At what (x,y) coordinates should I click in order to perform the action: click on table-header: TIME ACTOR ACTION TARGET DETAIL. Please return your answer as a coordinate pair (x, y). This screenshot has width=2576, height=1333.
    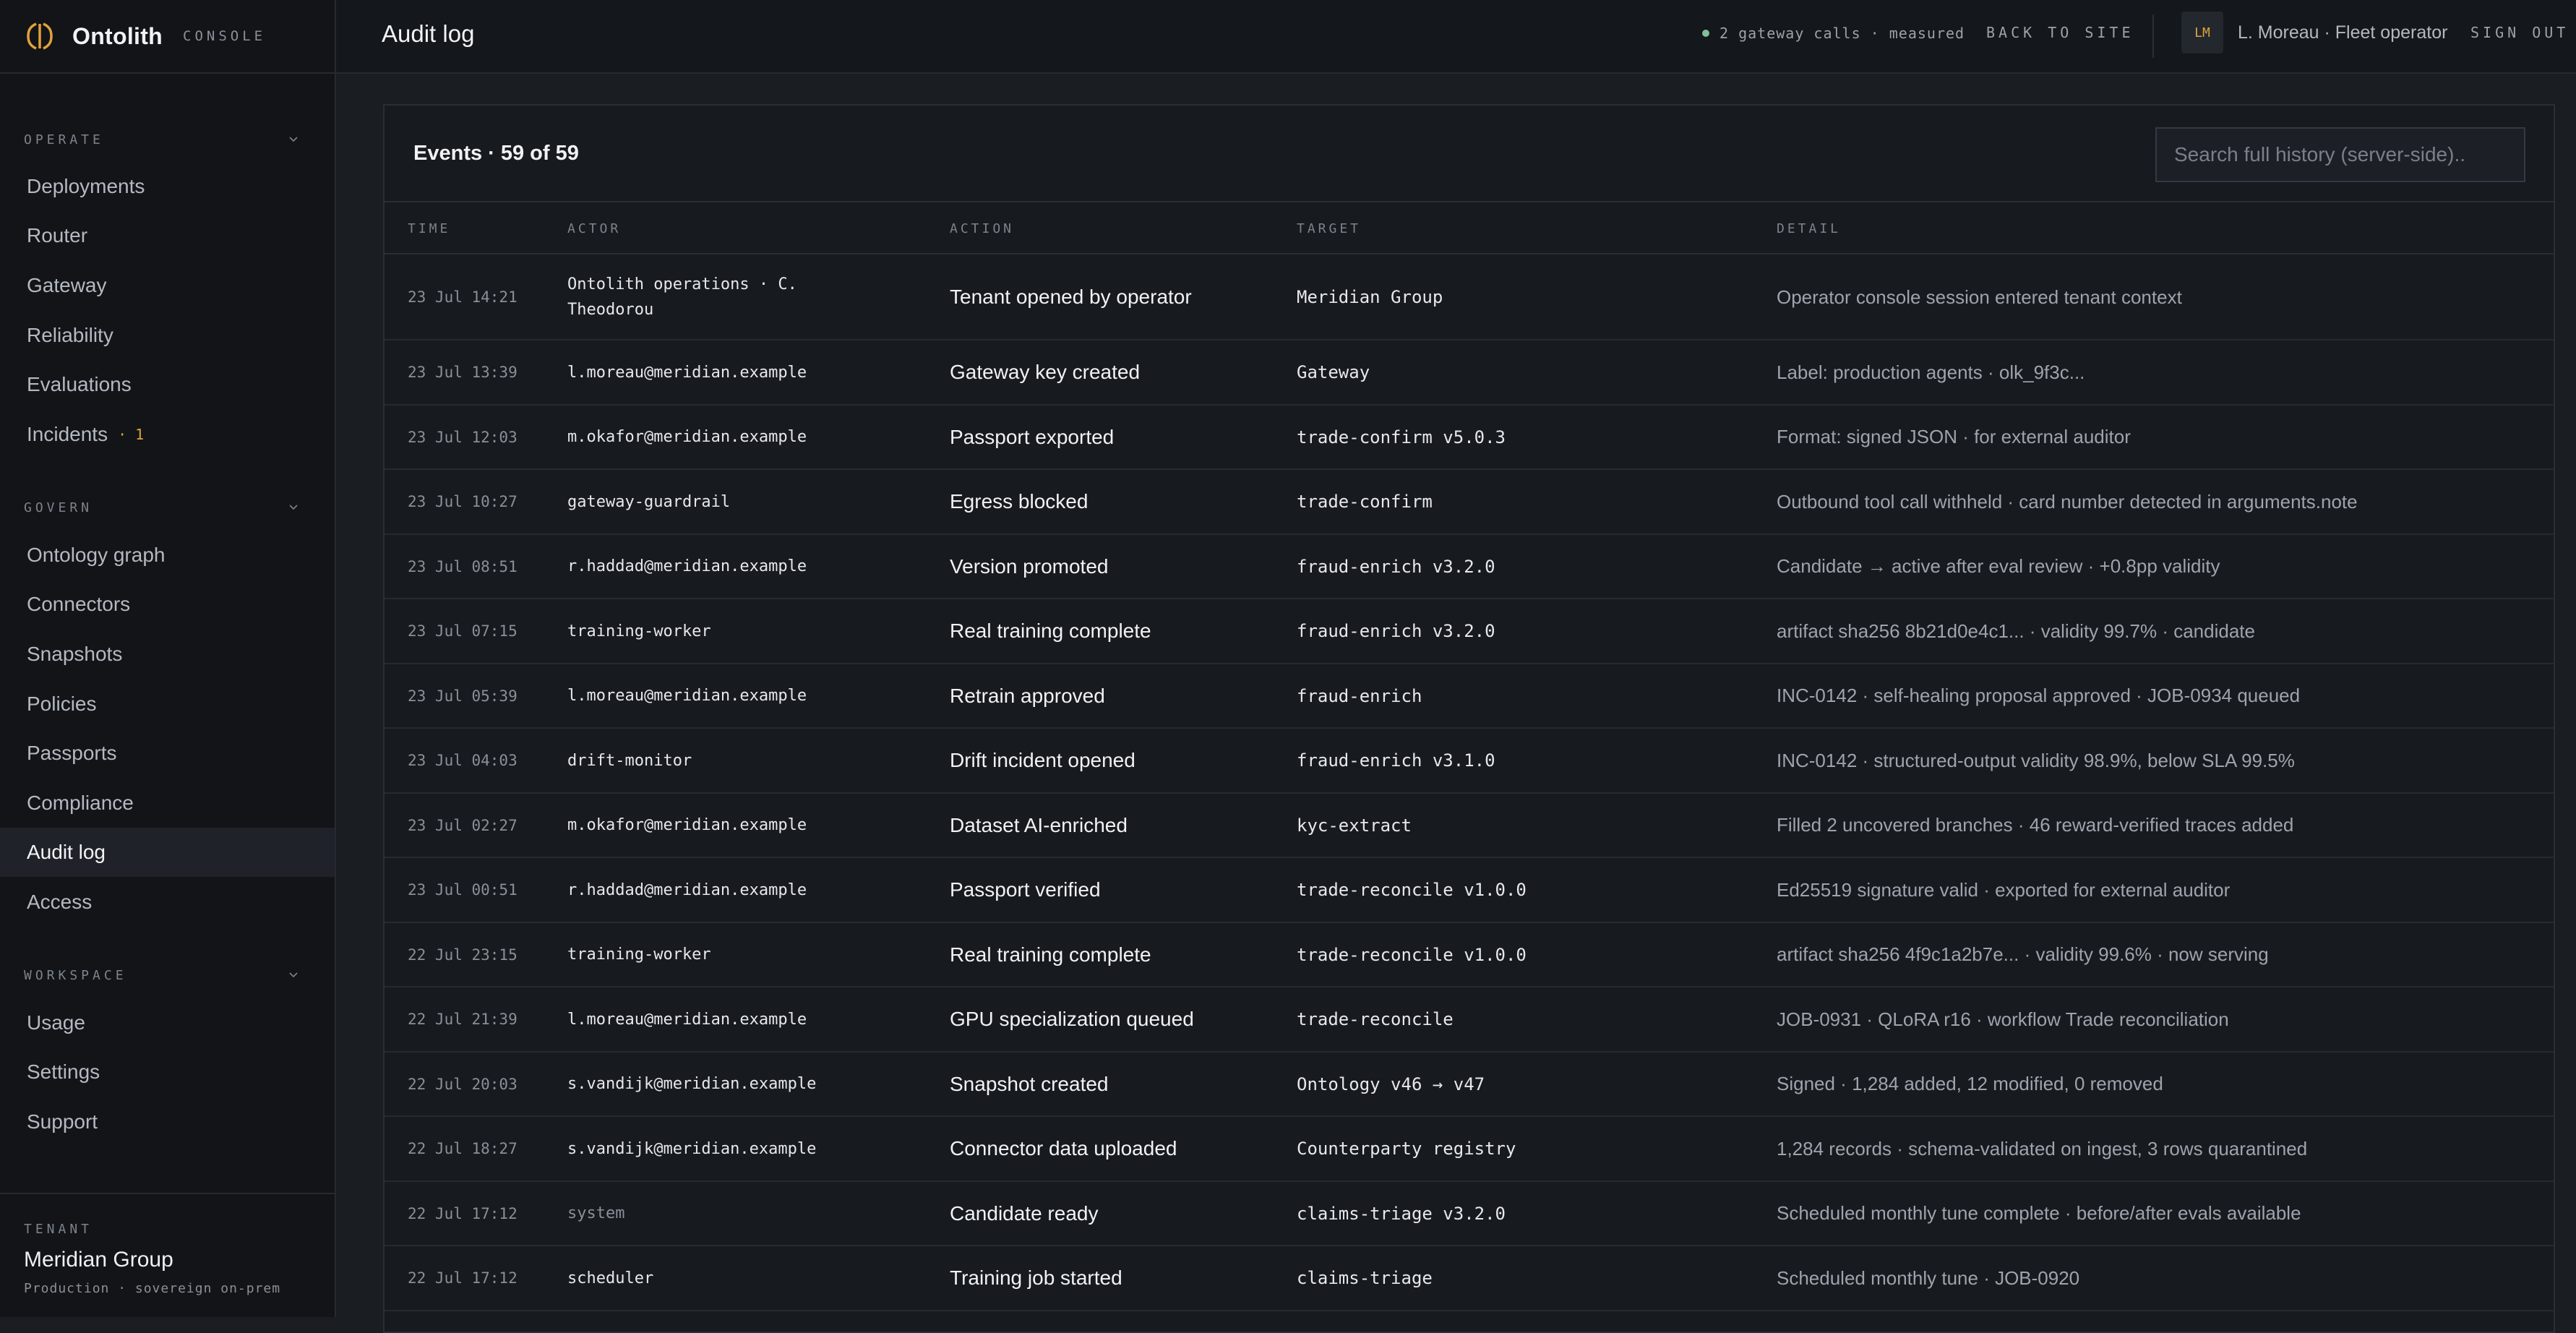
    Looking at the image, I should click on (1470, 229).